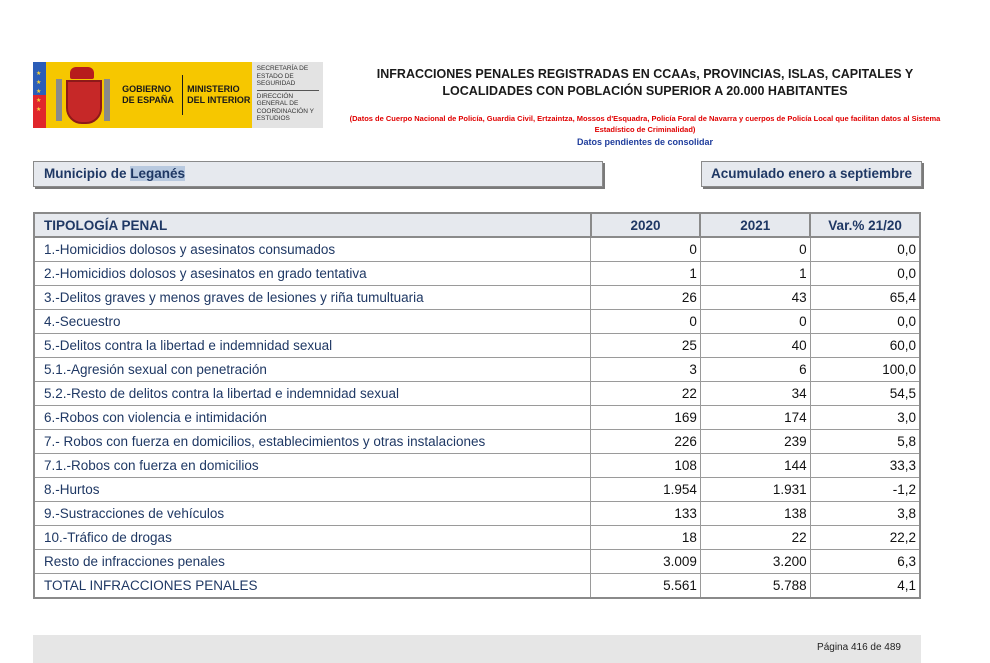 This screenshot has height=663, width=990. What do you see at coordinates (318, 174) in the screenshot?
I see `municipality-box: Municipio de Leganés` at bounding box center [318, 174].